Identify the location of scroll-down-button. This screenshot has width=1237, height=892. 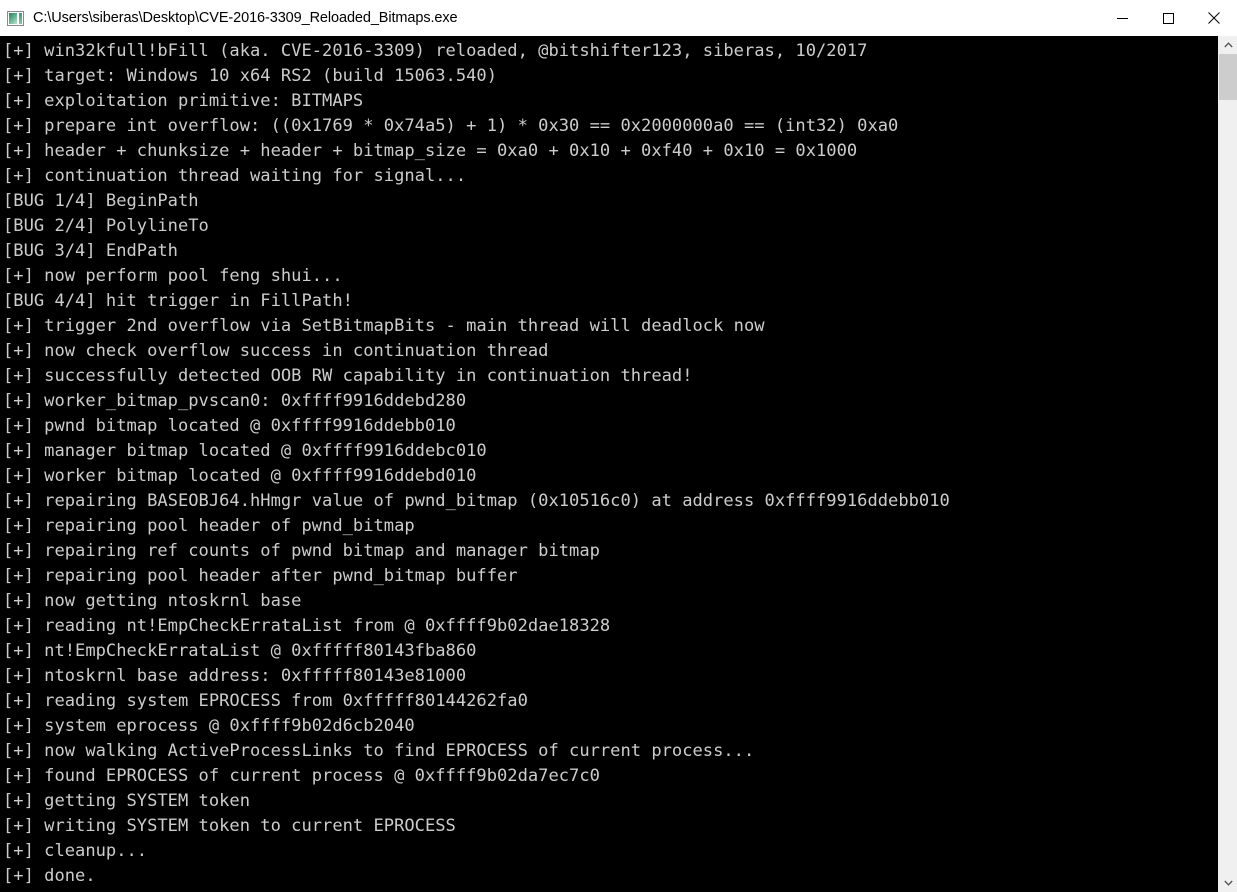
(1228, 883).